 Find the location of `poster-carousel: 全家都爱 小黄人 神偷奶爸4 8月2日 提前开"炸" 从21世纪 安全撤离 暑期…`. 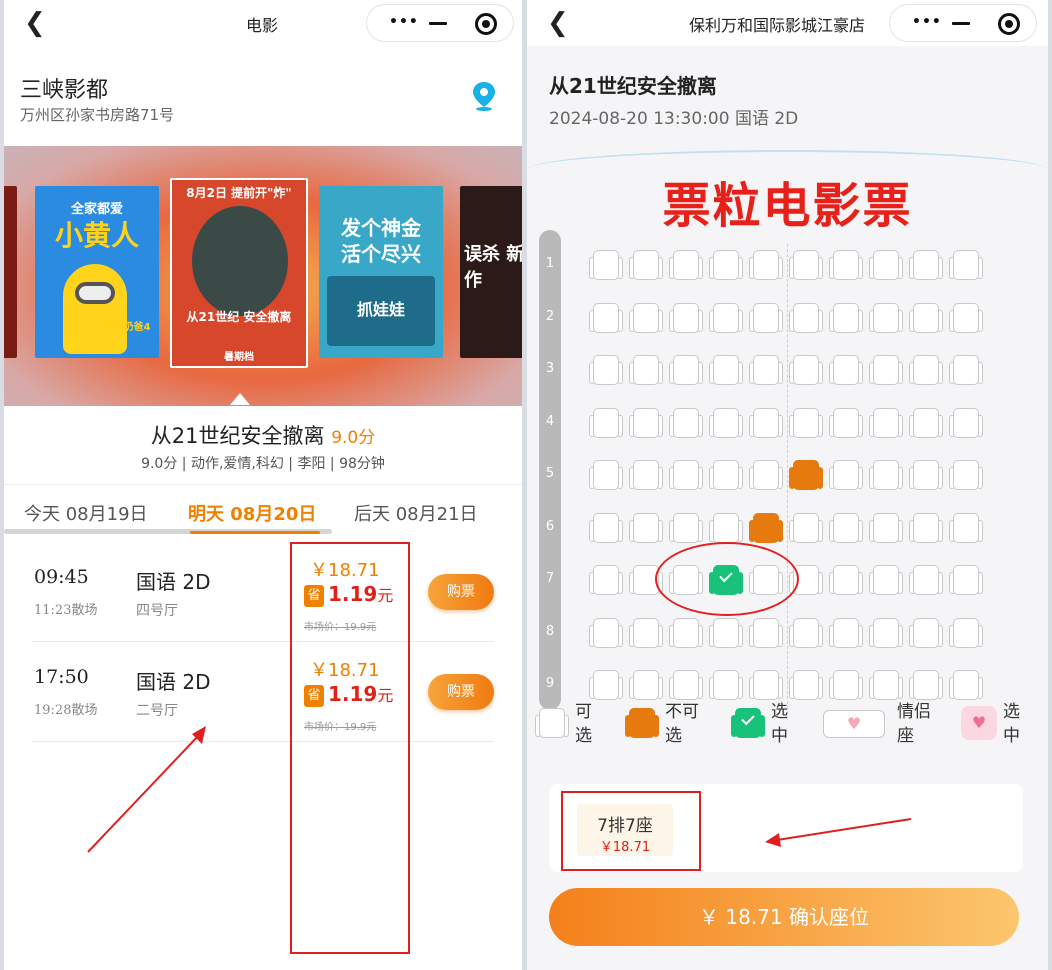

poster-carousel: 全家都爱 小黄人 神偷奶爸4 8月2日 提前开"炸" 从21世纪 安全撤离 暑期… is located at coordinates (263, 276).